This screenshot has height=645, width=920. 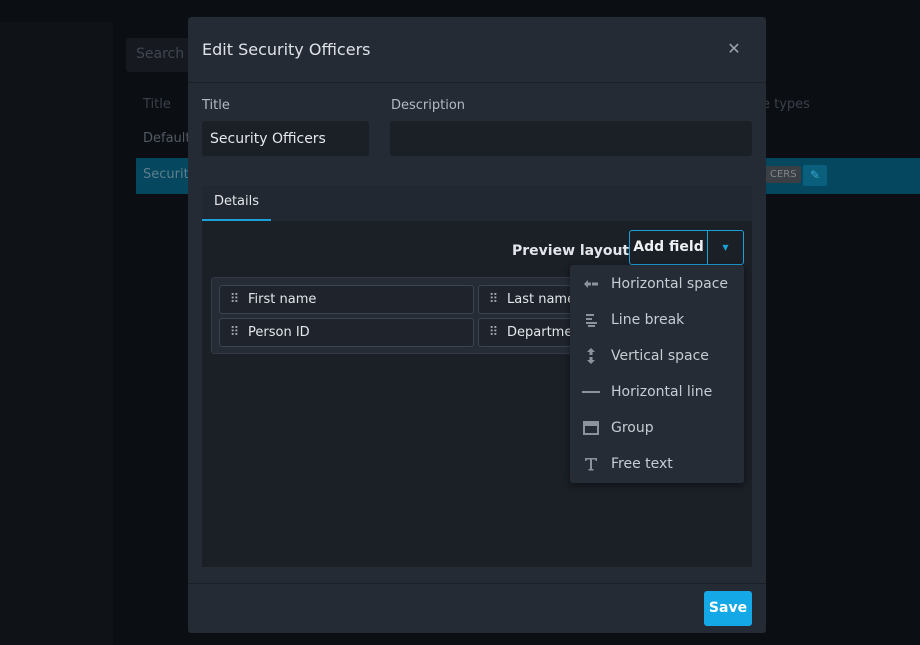 I want to click on add-field-button: Add field, so click(x=669, y=247).